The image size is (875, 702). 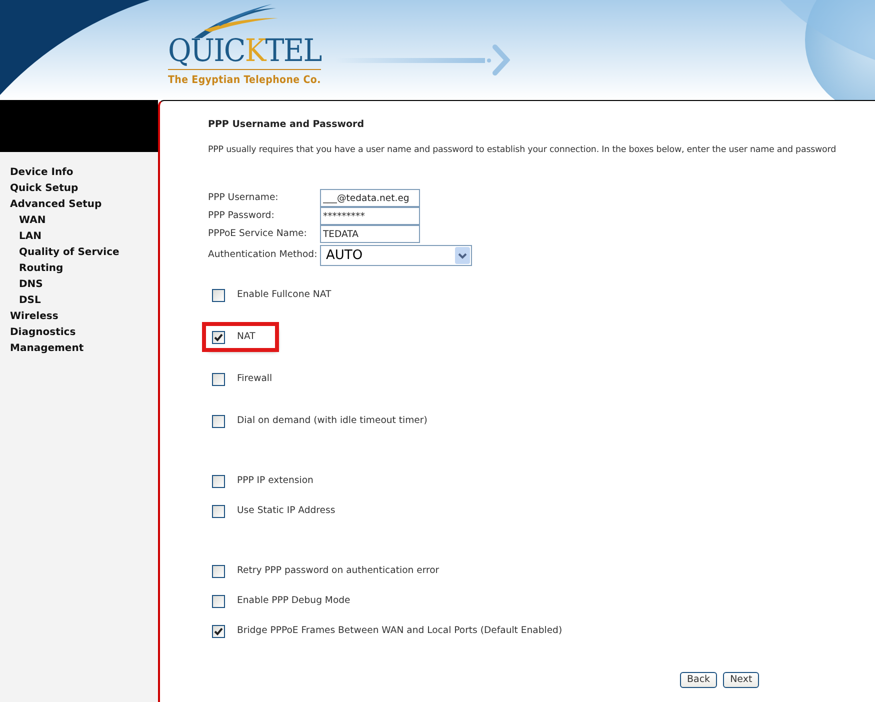 What do you see at coordinates (84, 221) in the screenshot?
I see `sidebar-item: WAN` at bounding box center [84, 221].